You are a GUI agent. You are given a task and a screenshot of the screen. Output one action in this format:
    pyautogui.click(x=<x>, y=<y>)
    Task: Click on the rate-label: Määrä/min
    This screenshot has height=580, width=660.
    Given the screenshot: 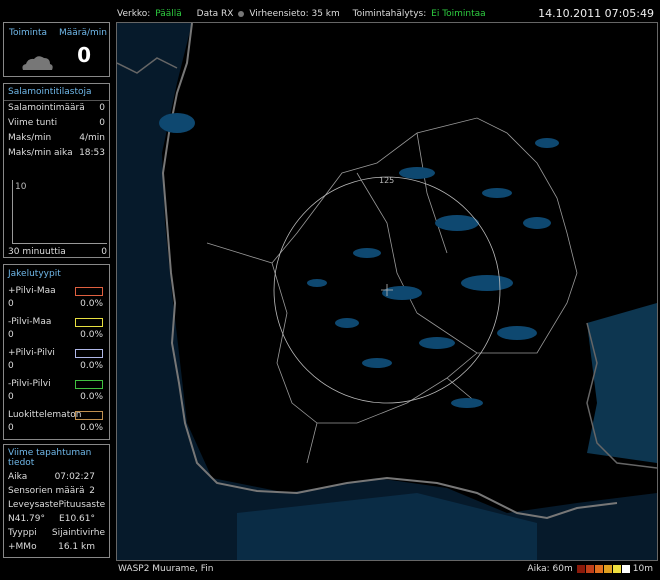 What is the action you would take?
    pyautogui.click(x=82, y=33)
    